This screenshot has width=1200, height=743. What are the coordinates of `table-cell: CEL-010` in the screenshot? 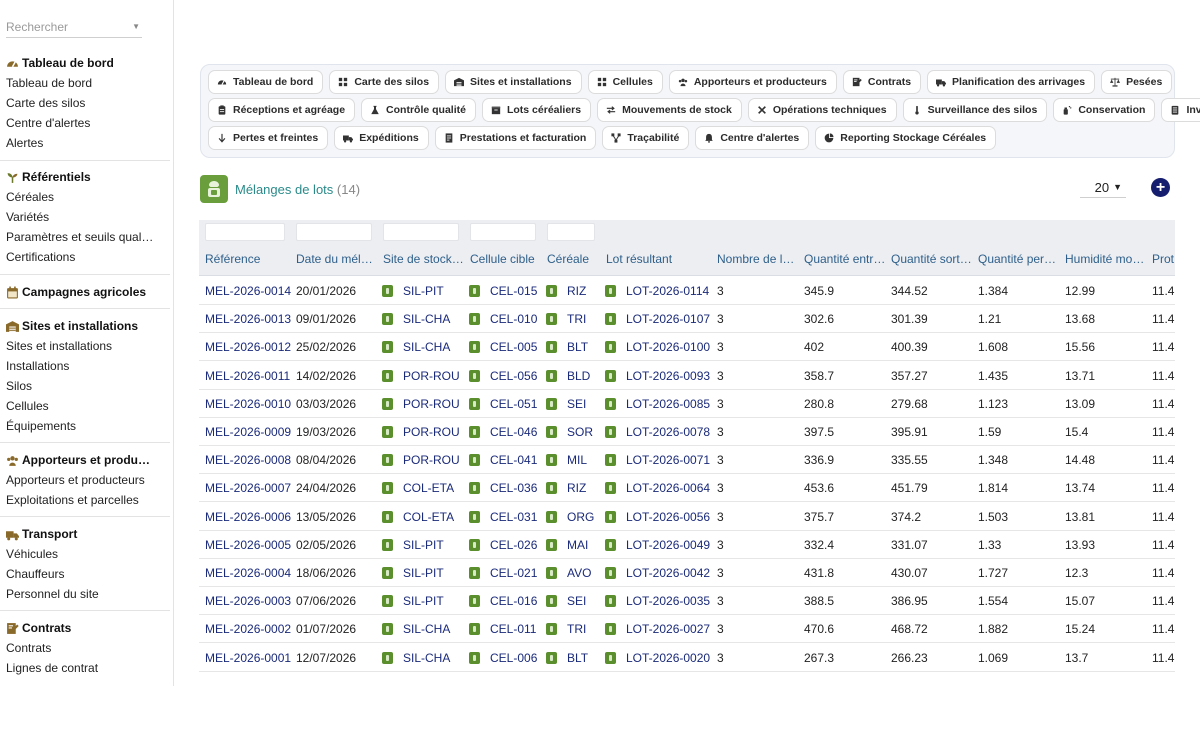 It's located at (505, 319).